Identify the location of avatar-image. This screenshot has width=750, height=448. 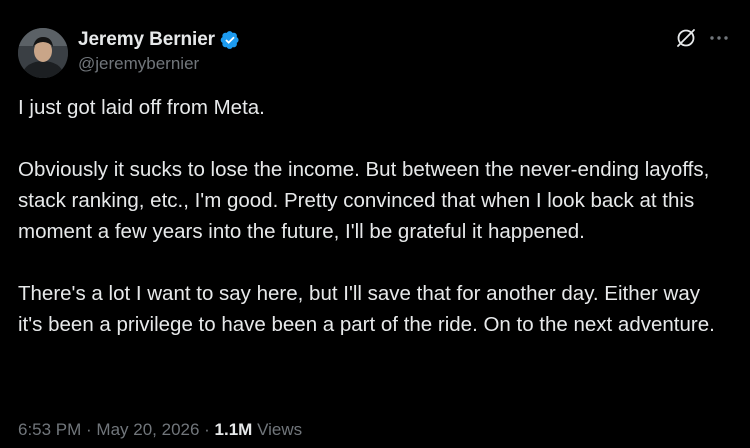
(43, 53).